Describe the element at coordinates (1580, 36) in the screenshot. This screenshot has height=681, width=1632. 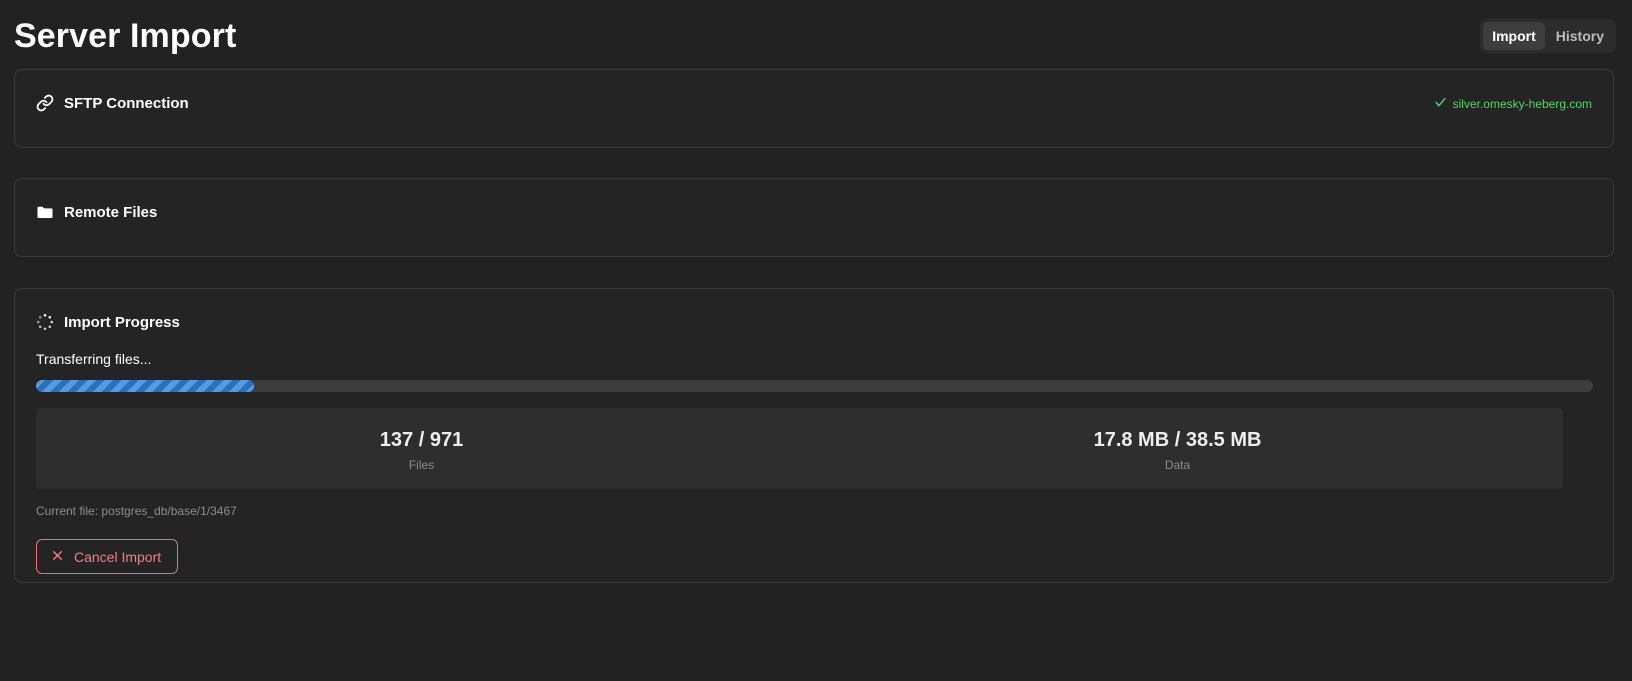
I see `tab-history: History` at that location.